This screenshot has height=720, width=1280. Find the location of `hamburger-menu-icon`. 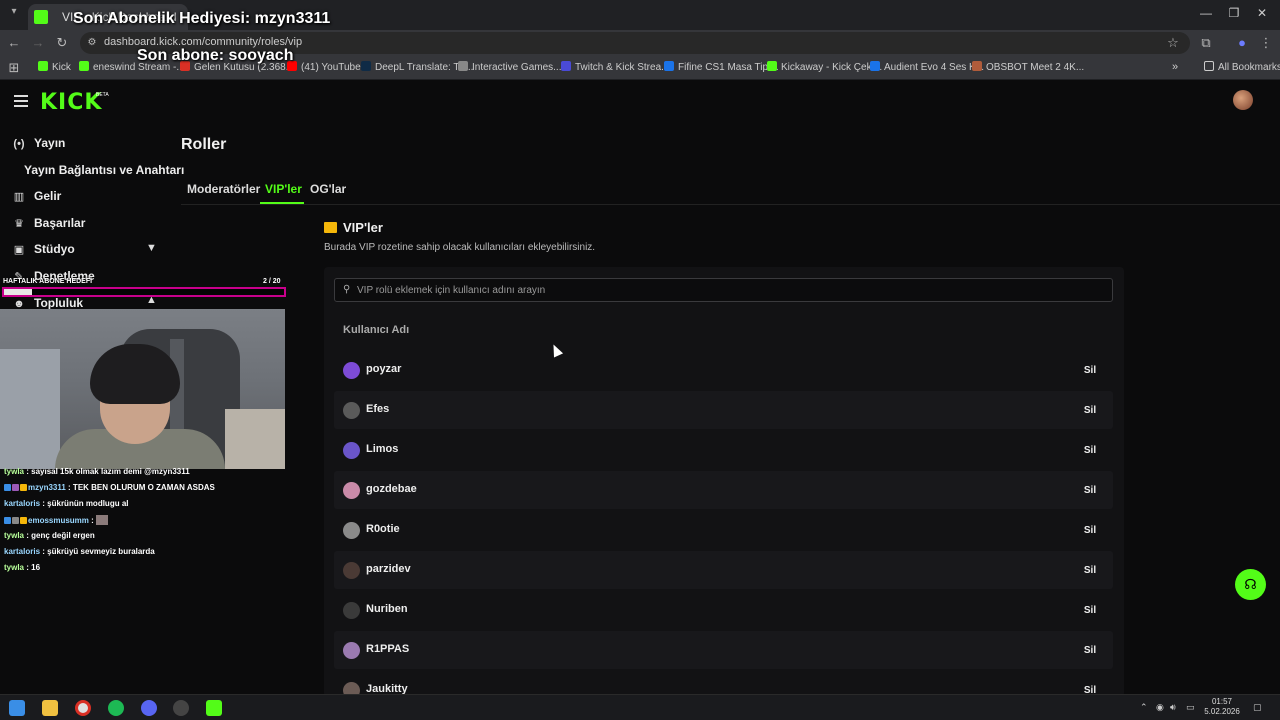

hamburger-menu-icon is located at coordinates (21, 101).